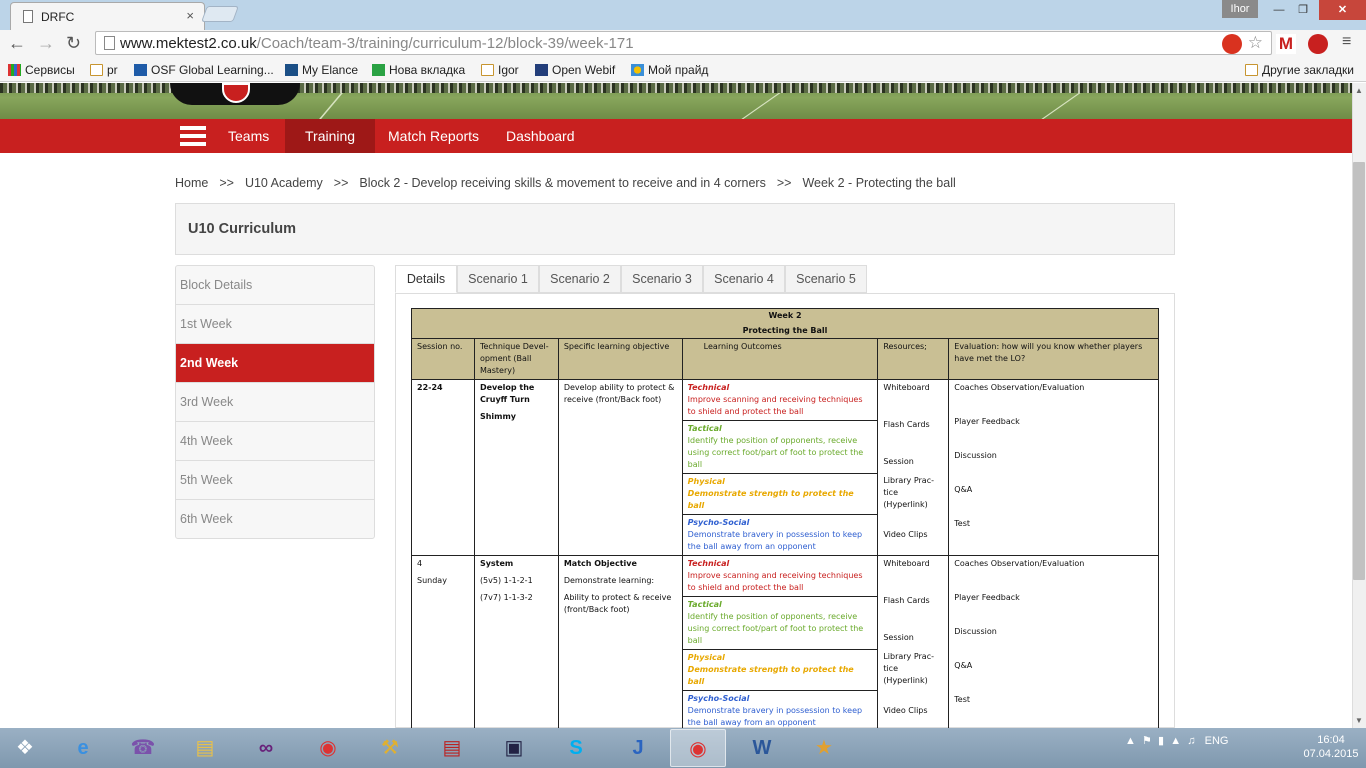 This screenshot has height=768, width=1366. I want to click on volume-icon: ♫, so click(1191, 741).